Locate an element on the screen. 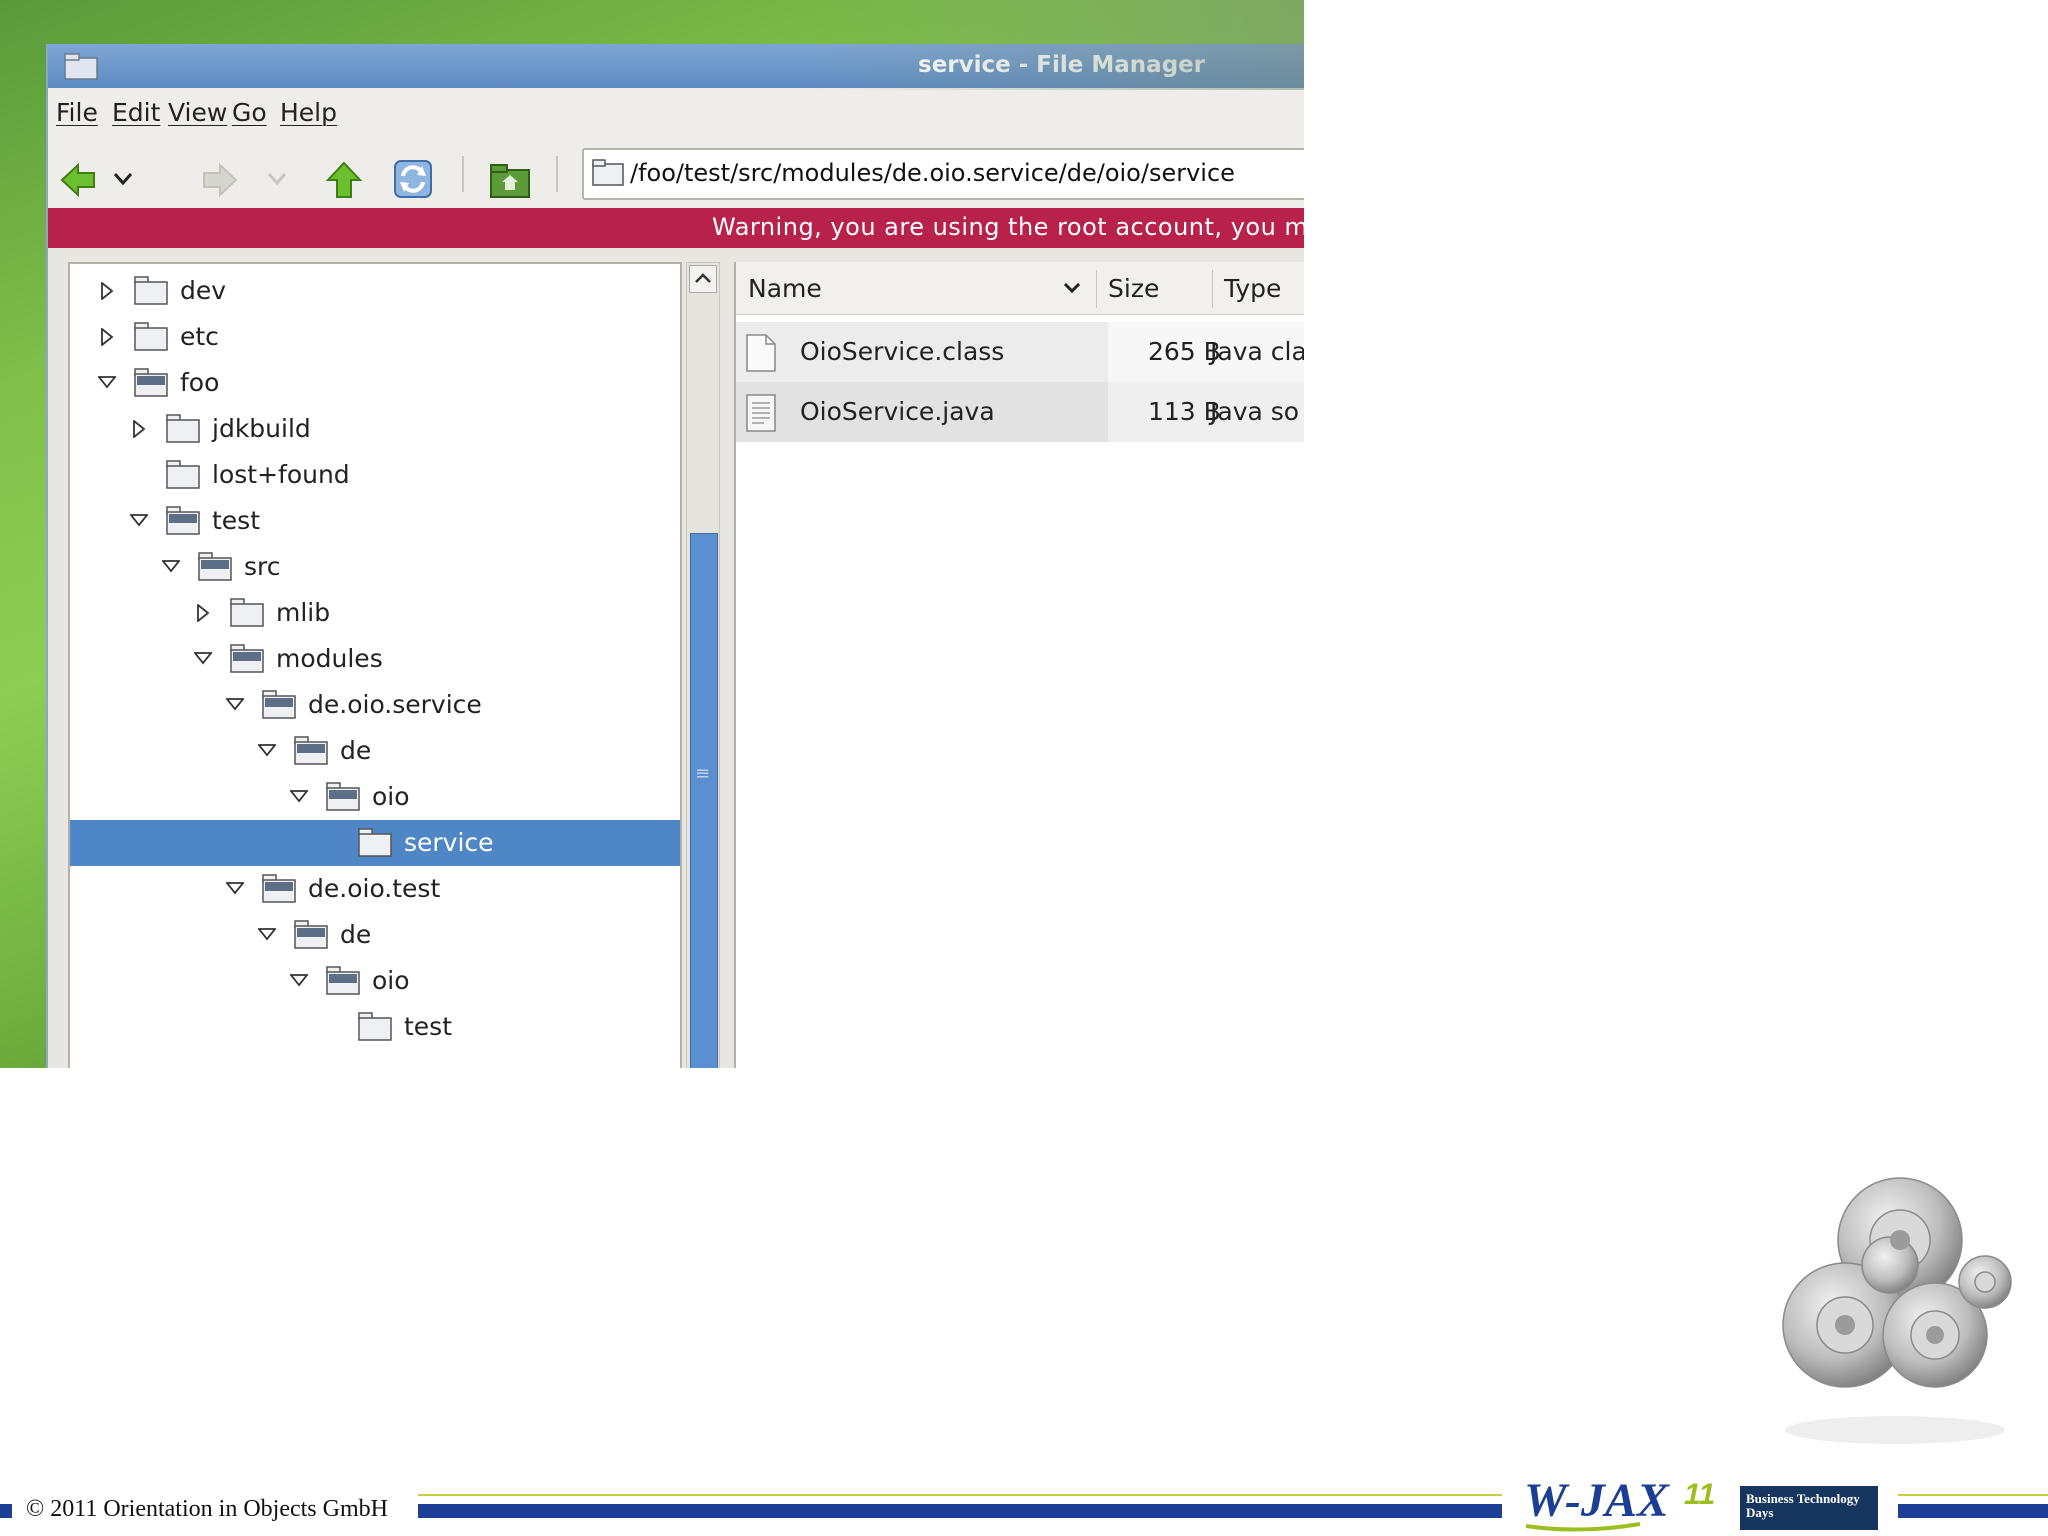 Image resolution: width=2048 pixels, height=1536 pixels. tree-item-label: de is located at coordinates (356, 934).